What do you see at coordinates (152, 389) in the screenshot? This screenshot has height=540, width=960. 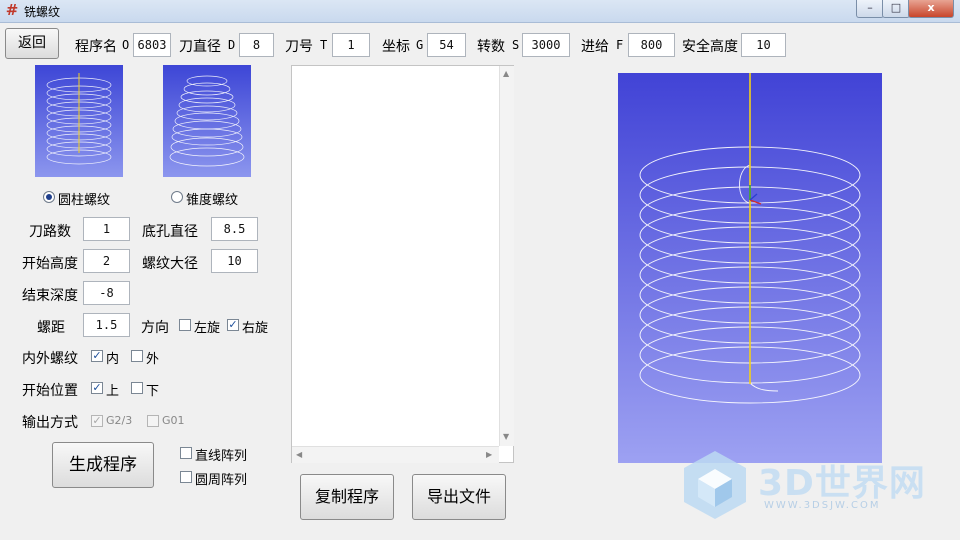 I see `start-bottom-label: 下` at bounding box center [152, 389].